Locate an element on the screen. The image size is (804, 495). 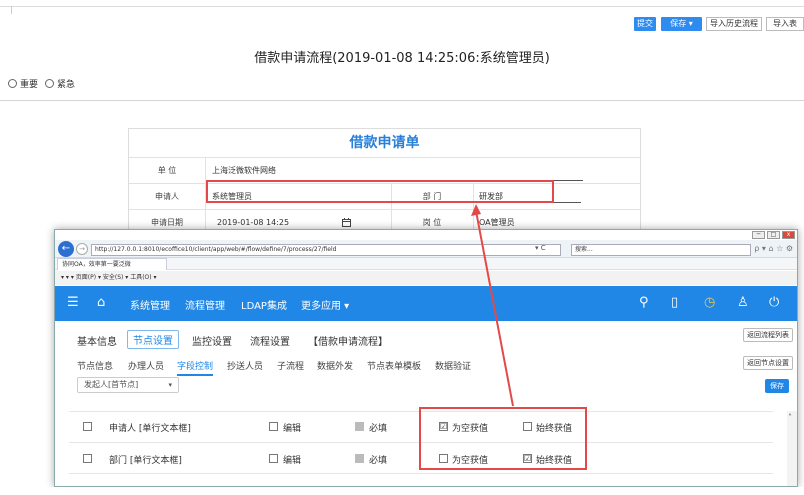
bottom-strip is located at coordinates (402, 491).